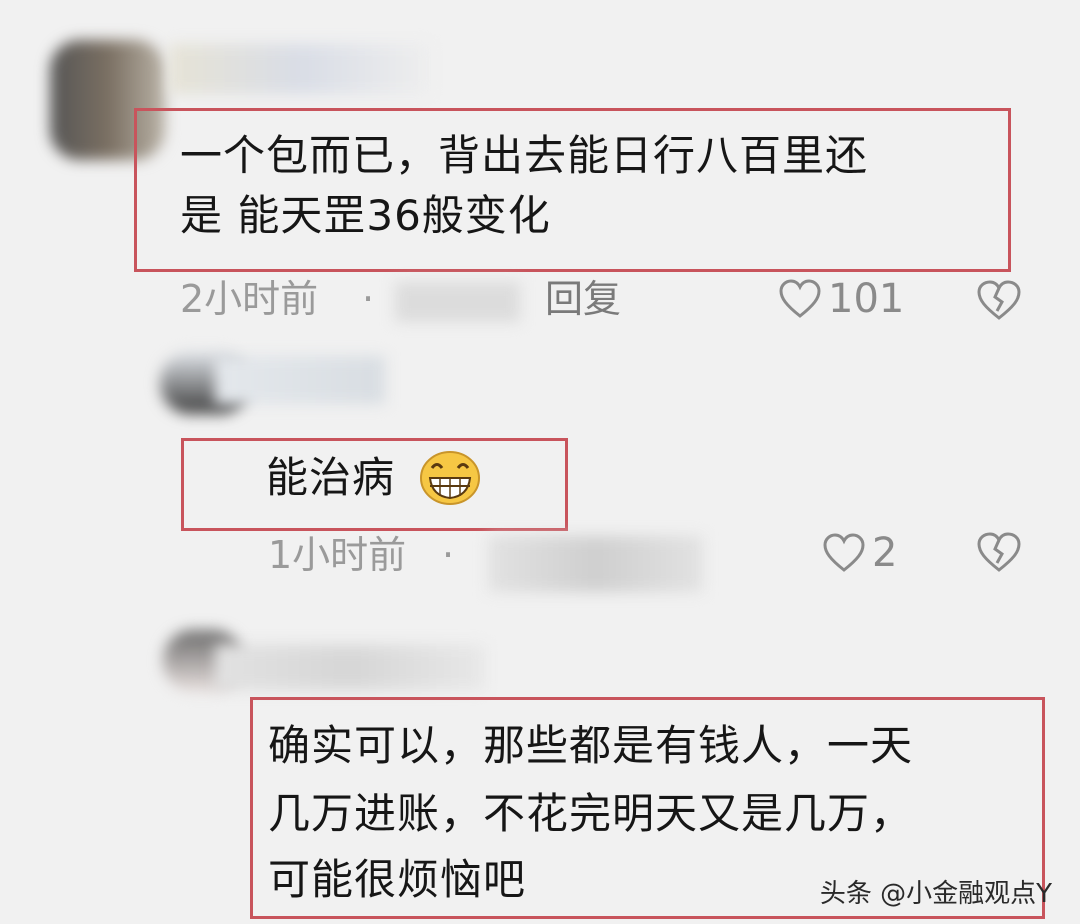 The image size is (1080, 924). I want to click on comment-2-like-count: 2, so click(885, 553).